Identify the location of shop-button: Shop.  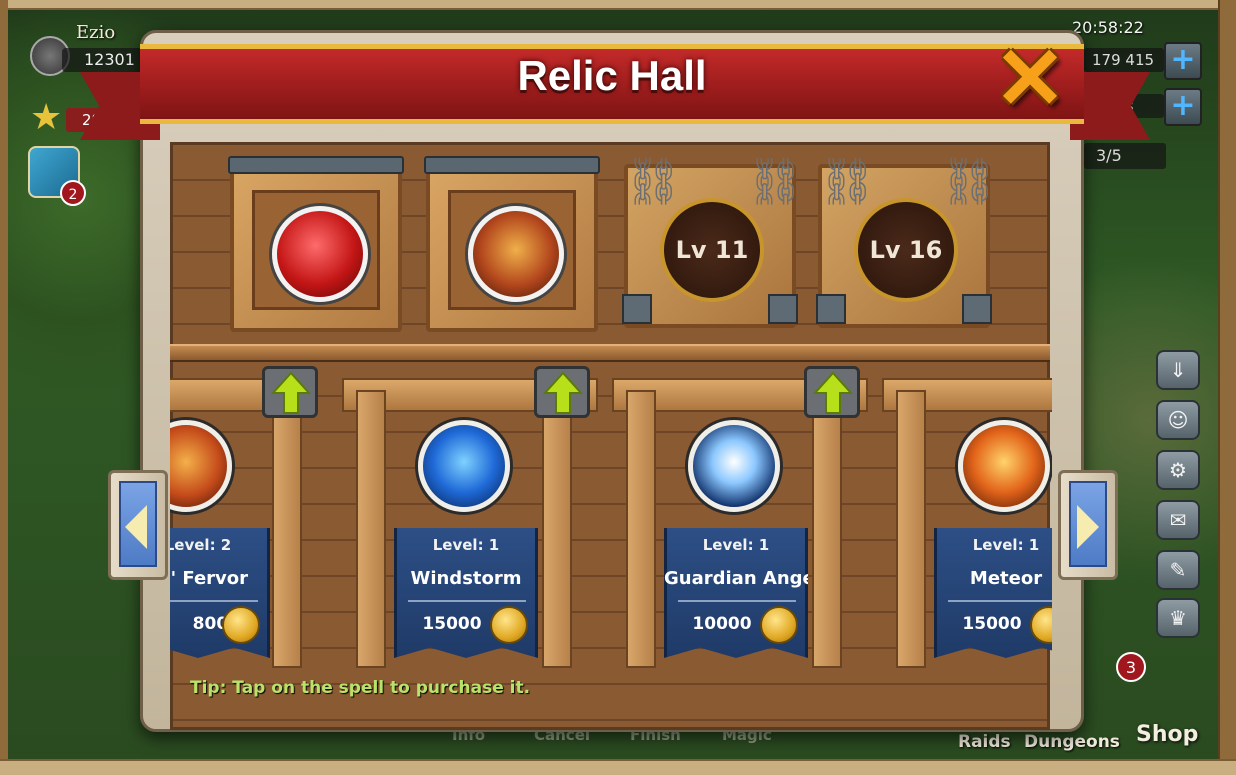
(1167, 734).